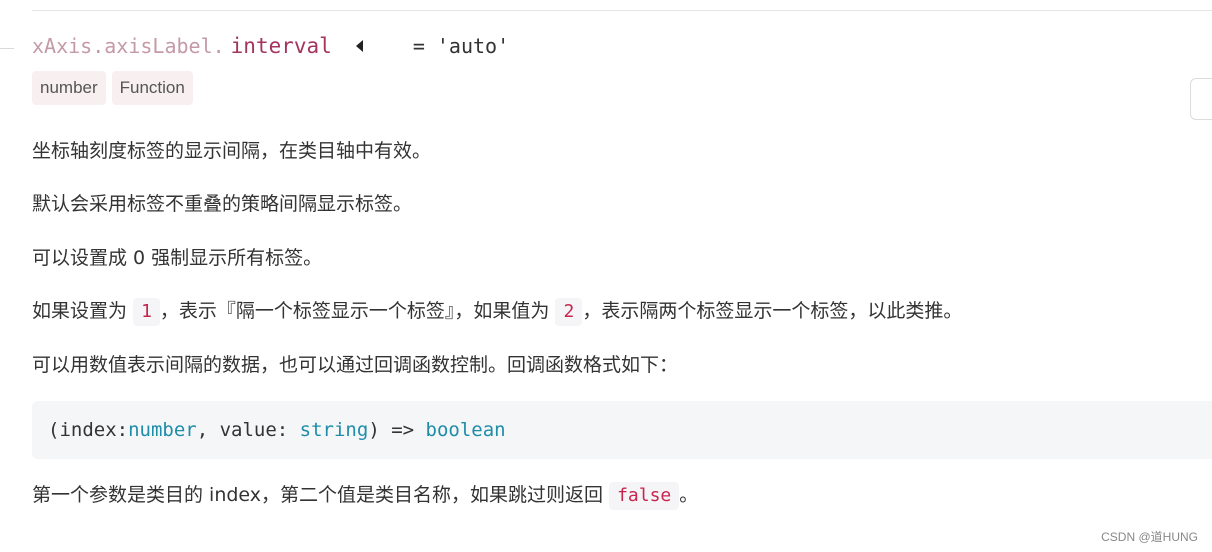  I want to click on caret-left-icon, so click(359, 46).